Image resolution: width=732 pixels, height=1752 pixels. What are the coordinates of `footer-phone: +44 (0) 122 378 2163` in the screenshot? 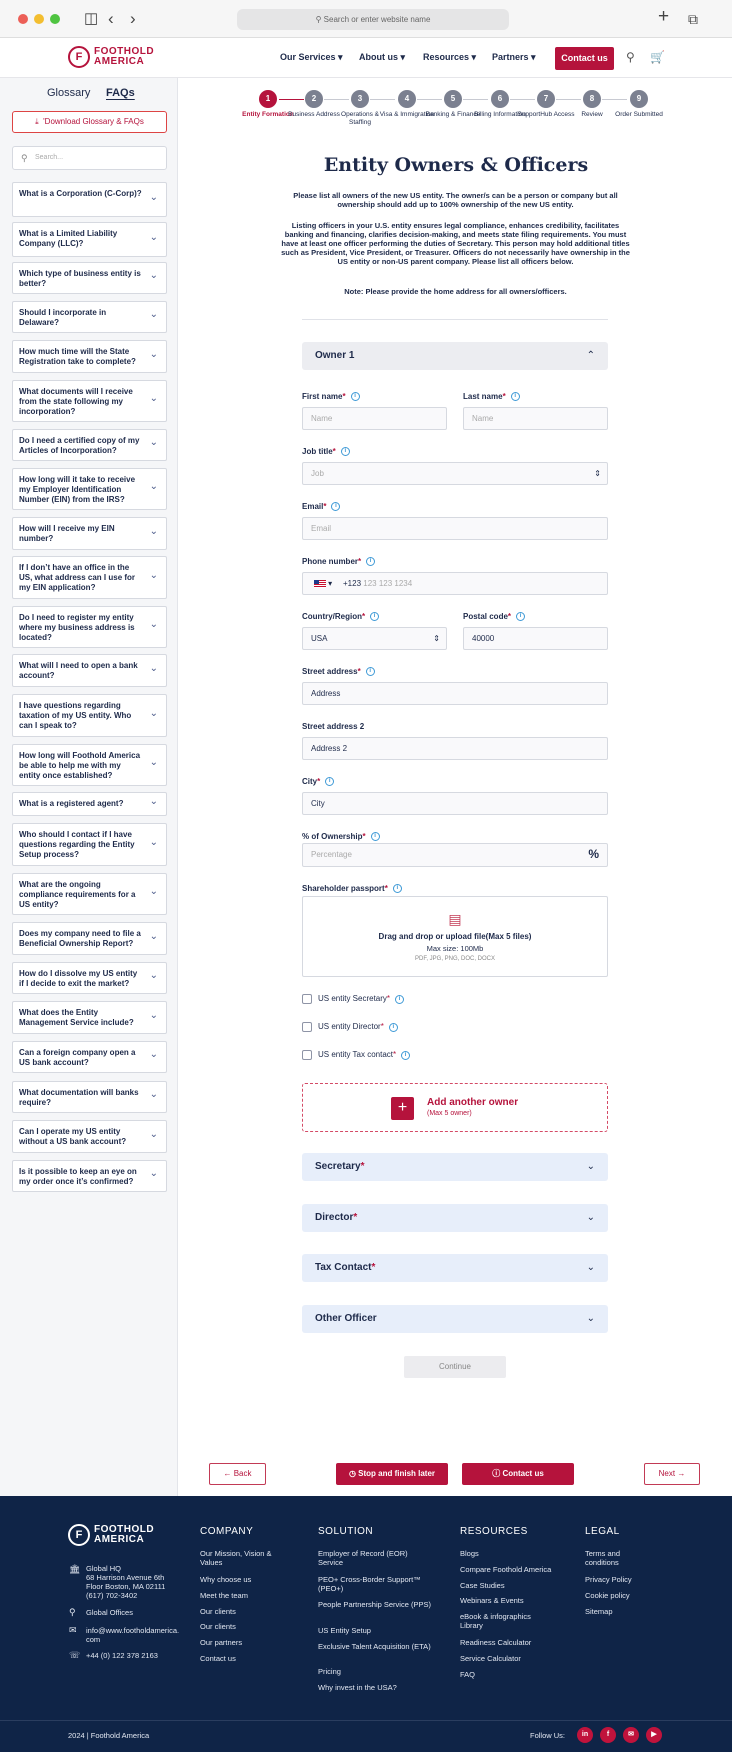 It's located at (122, 1655).